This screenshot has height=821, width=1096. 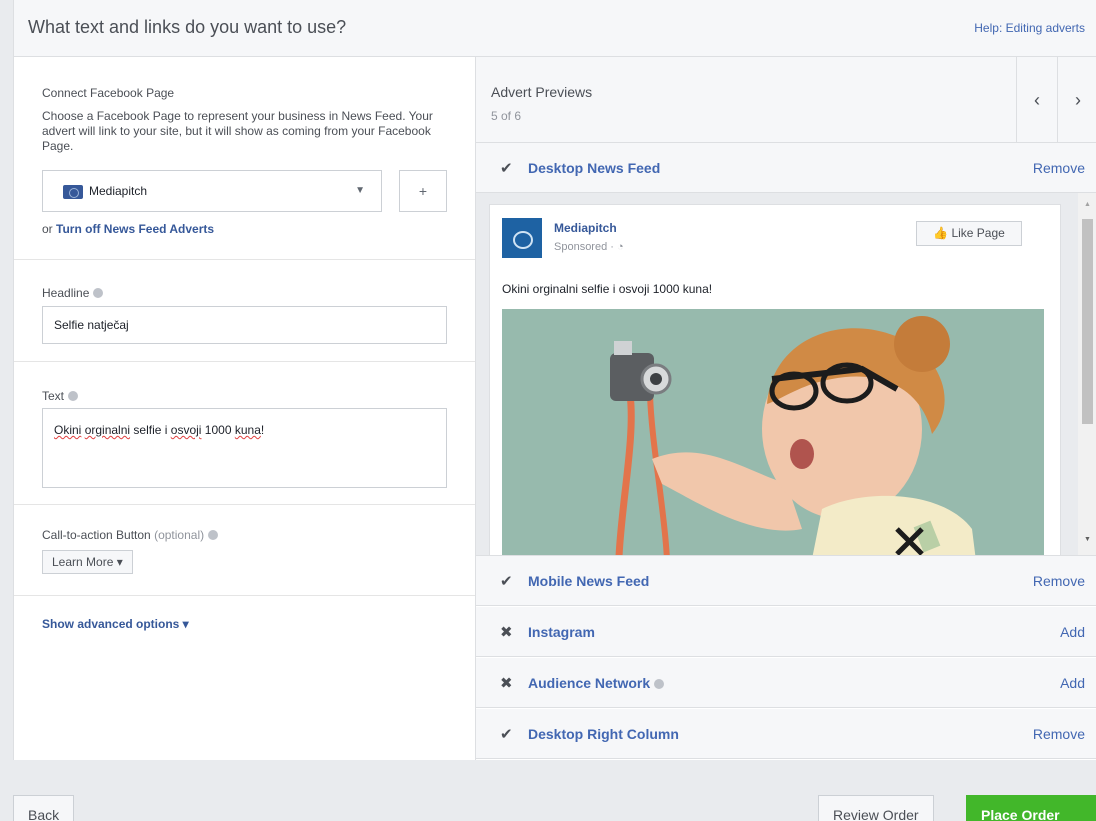 What do you see at coordinates (247, 430) in the screenshot?
I see `misspelled-word: kuna` at bounding box center [247, 430].